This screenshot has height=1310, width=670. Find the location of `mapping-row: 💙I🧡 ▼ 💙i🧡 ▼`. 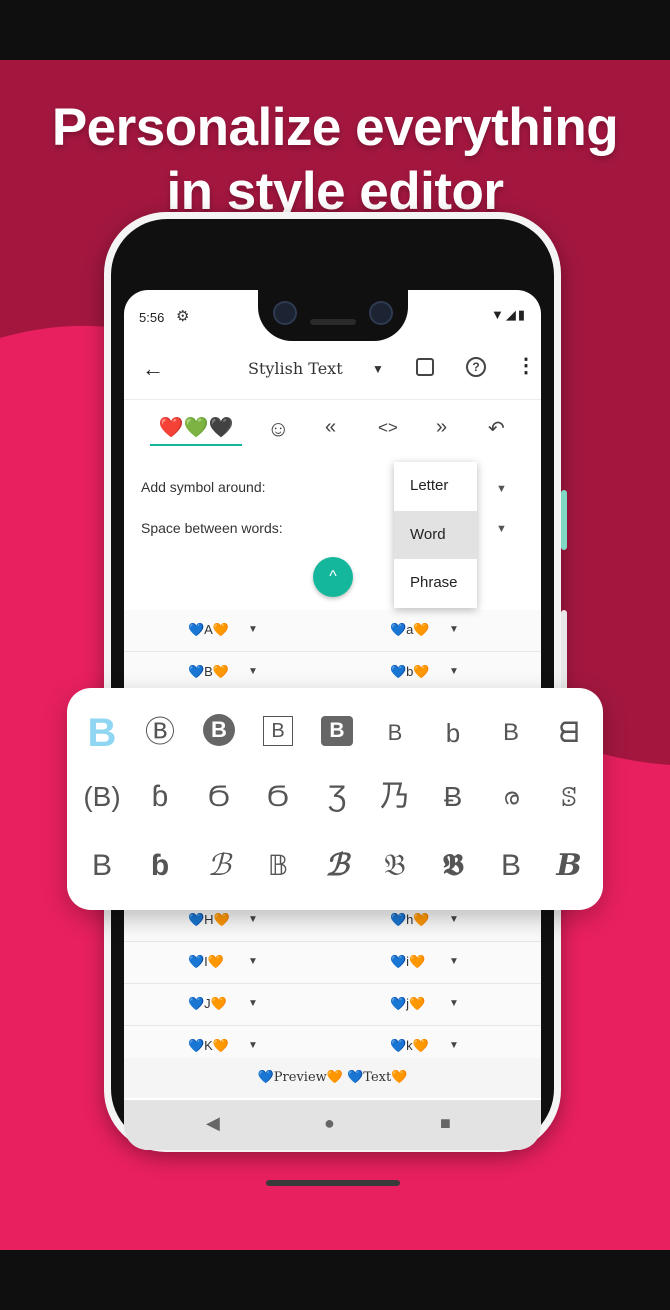

mapping-row: 💙I🧡 ▼ 💙i🧡 ▼ is located at coordinates (332, 963).